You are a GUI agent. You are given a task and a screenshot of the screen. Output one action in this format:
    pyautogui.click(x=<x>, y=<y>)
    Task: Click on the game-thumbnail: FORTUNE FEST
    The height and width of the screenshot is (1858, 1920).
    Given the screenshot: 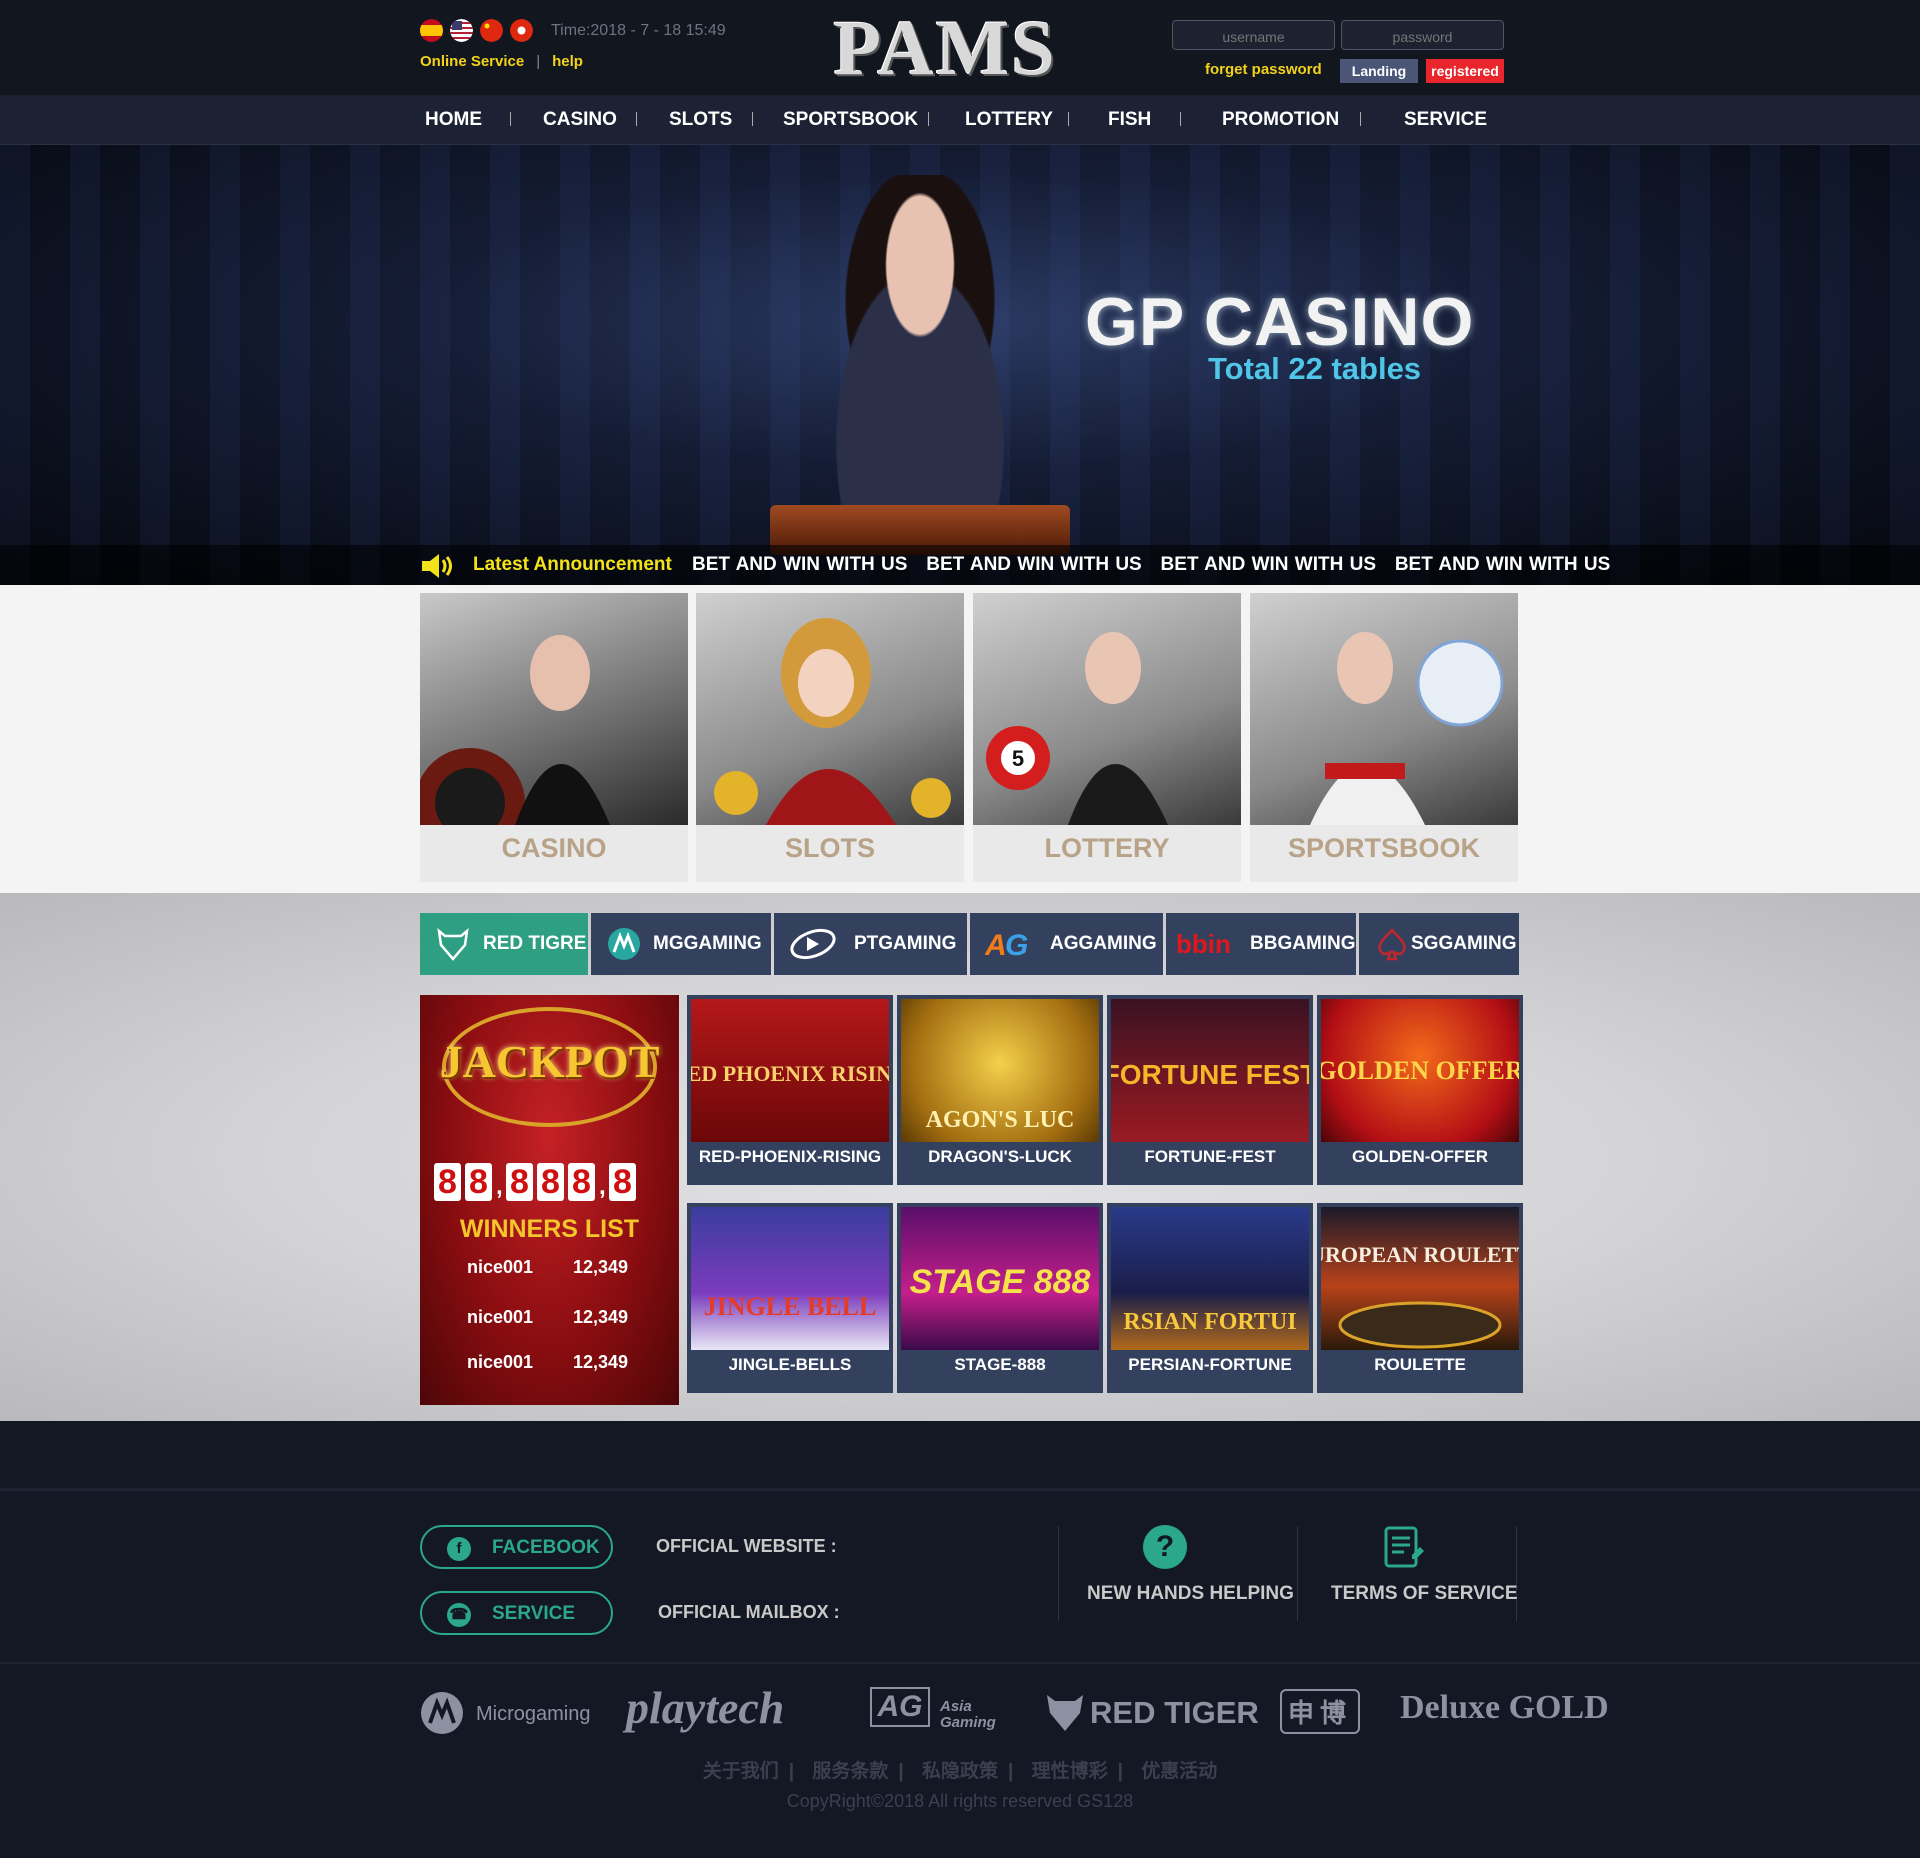 What is the action you would take?
    pyautogui.click(x=1210, y=1070)
    